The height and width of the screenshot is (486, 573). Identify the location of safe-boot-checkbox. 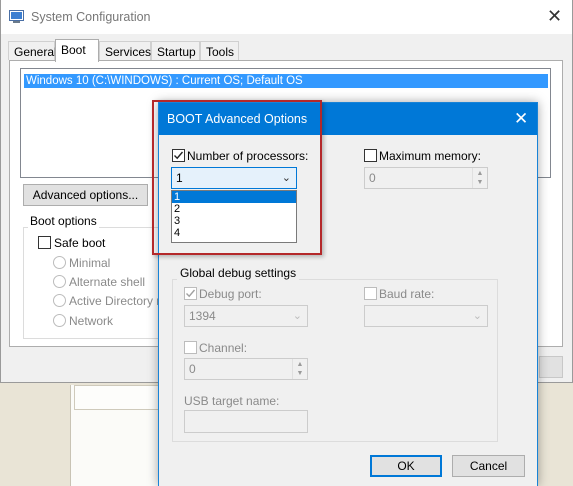
(44, 242).